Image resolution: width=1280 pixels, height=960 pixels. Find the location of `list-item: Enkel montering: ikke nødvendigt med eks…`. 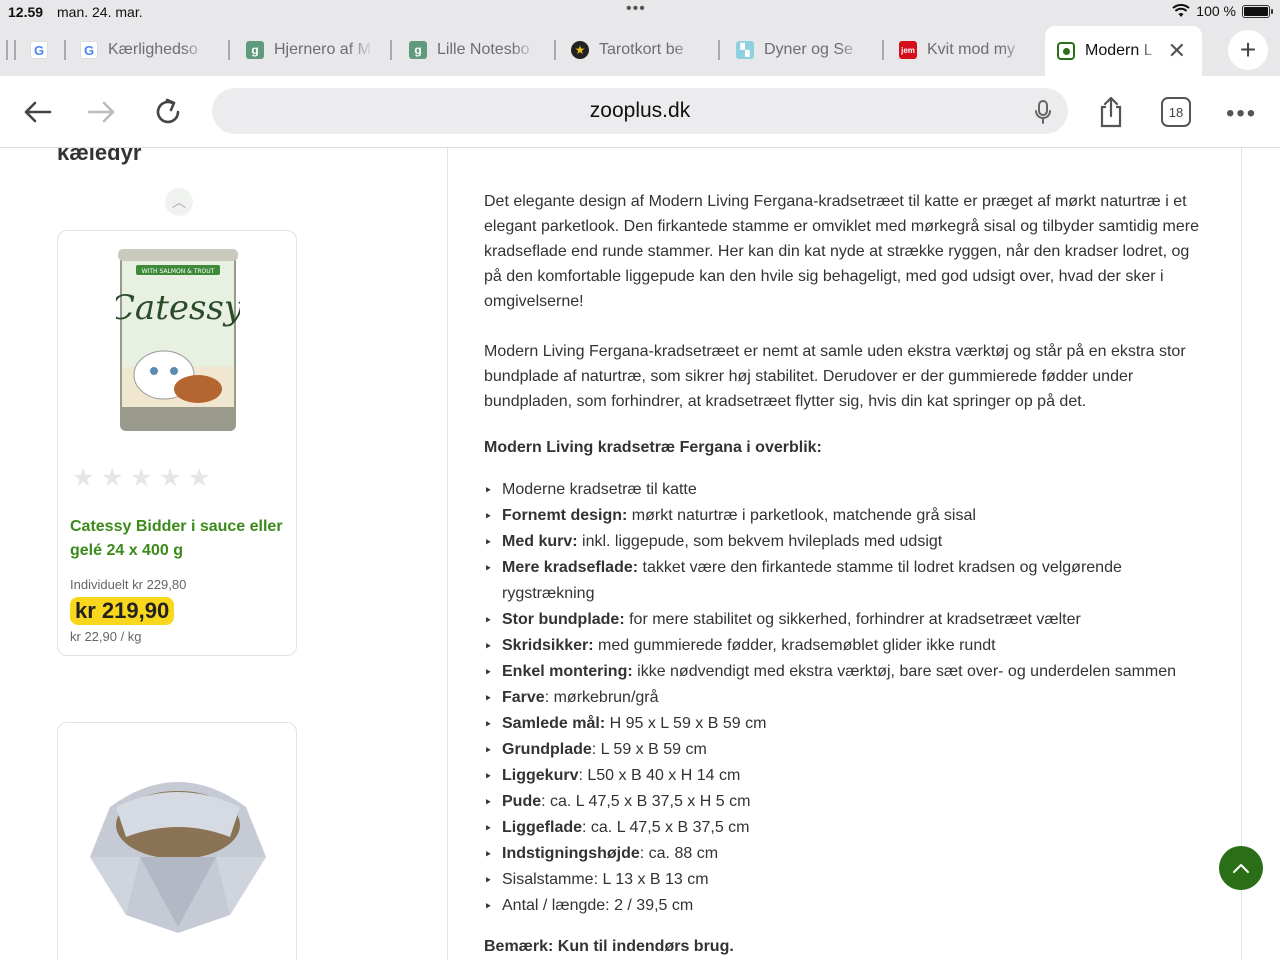

list-item: Enkel montering: ikke nødvendigt med eks… is located at coordinates (849, 672).